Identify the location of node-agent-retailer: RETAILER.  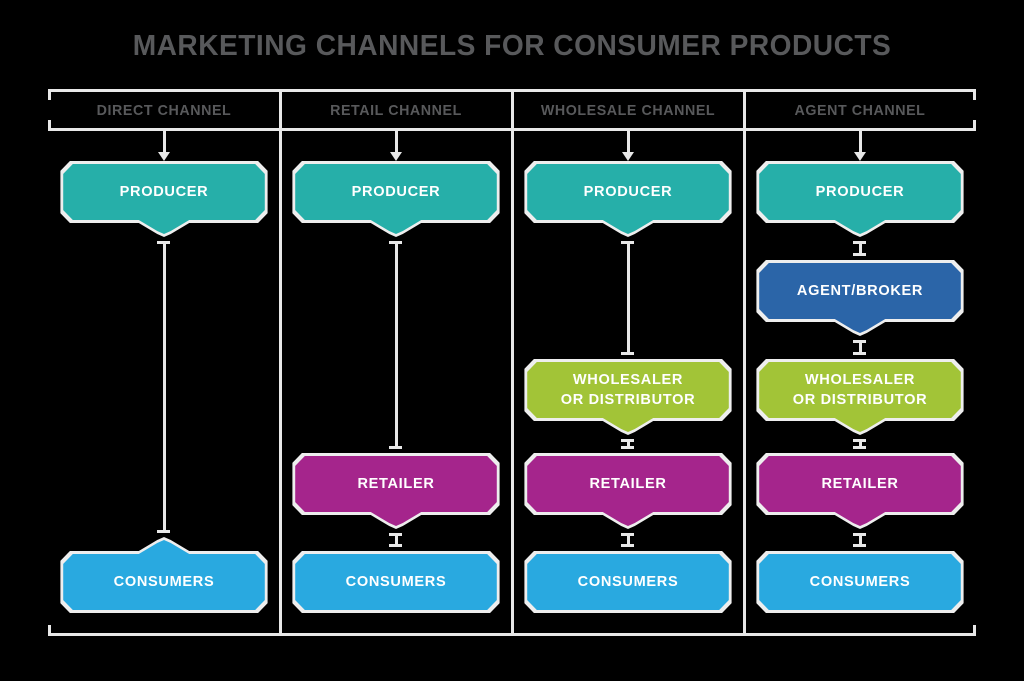
(860, 491).